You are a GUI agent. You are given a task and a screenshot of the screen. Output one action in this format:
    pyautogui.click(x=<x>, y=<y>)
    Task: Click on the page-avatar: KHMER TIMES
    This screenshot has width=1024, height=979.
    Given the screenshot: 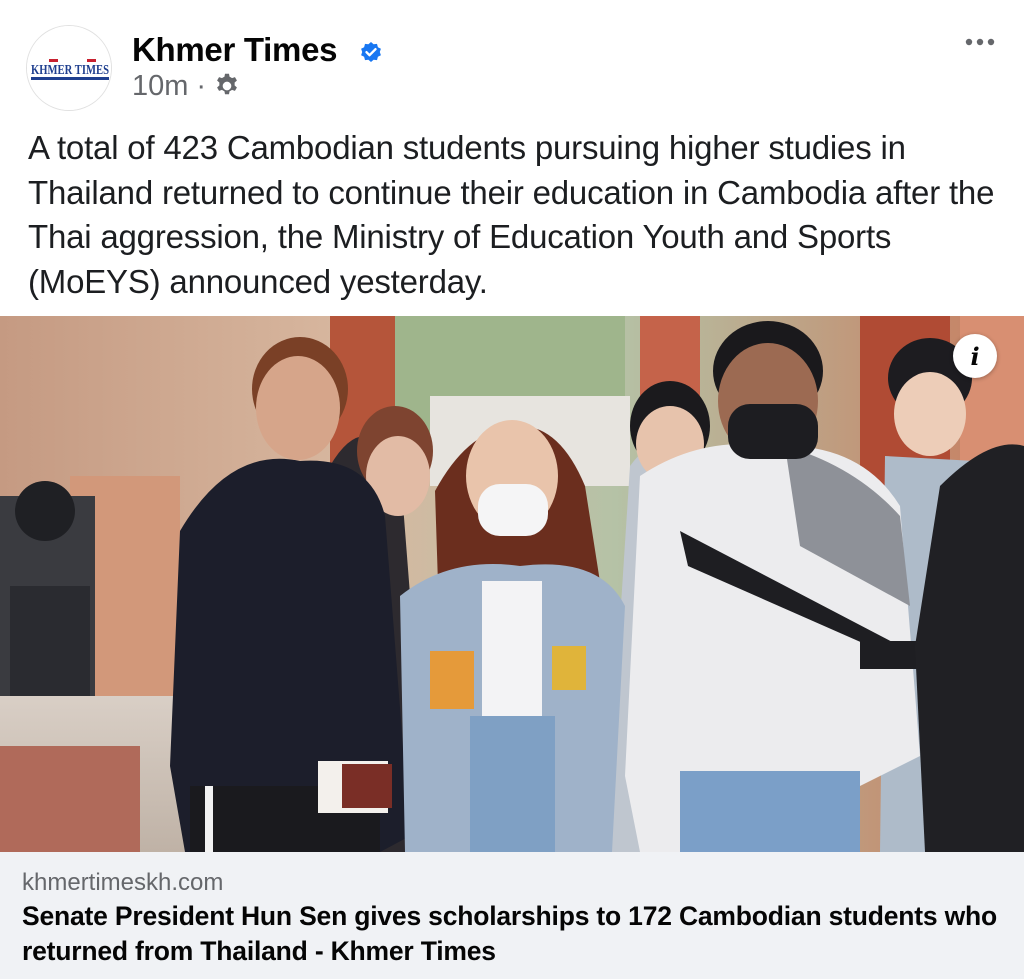 What is the action you would take?
    pyautogui.click(x=69, y=68)
    